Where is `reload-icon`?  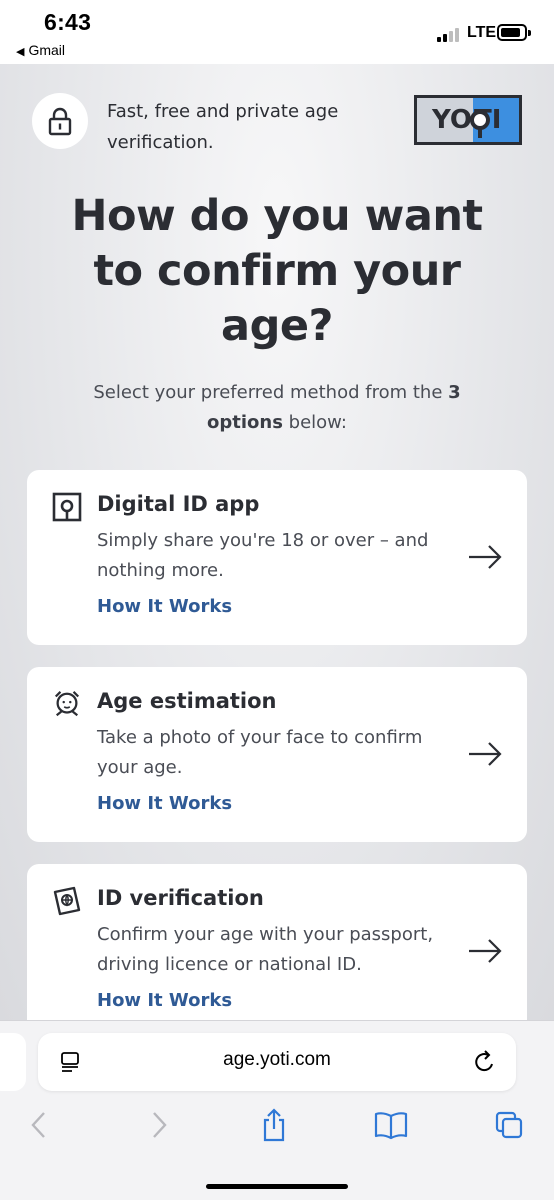
reload-icon is located at coordinates (485, 1062).